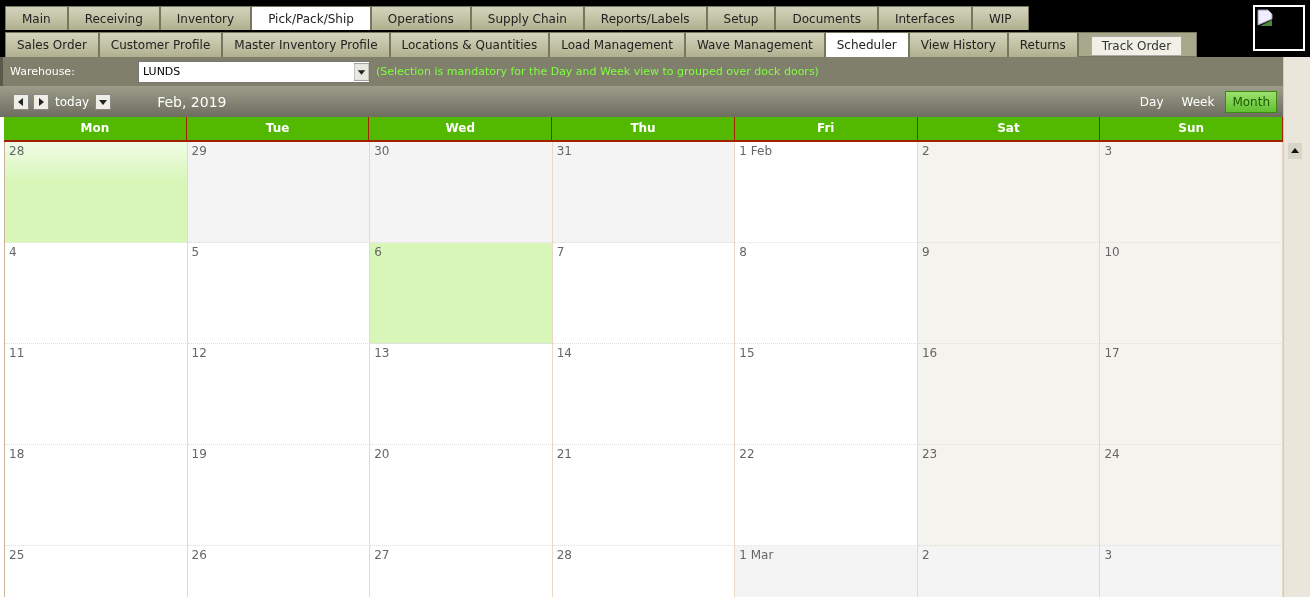 The width and height of the screenshot is (1310, 597). Describe the element at coordinates (1151, 101) in the screenshot. I see `view-button: Day` at that location.